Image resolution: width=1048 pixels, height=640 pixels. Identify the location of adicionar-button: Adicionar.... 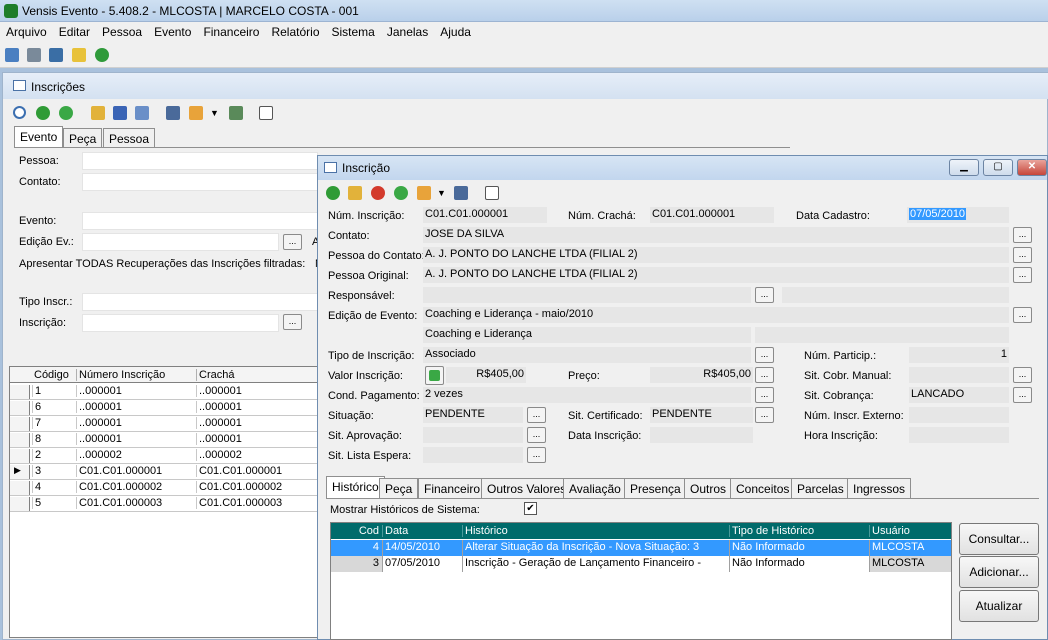
(999, 572).